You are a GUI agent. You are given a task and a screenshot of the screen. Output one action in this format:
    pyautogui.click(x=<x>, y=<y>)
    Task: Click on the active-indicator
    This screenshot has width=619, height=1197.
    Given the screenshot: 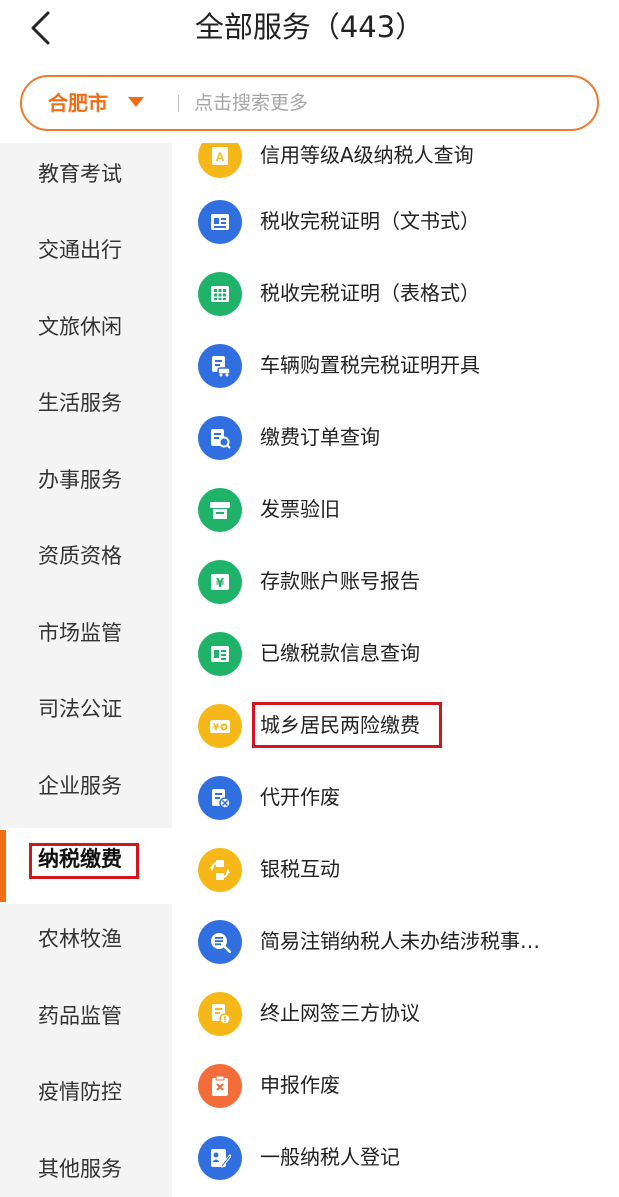 What is the action you would take?
    pyautogui.click(x=3, y=866)
    